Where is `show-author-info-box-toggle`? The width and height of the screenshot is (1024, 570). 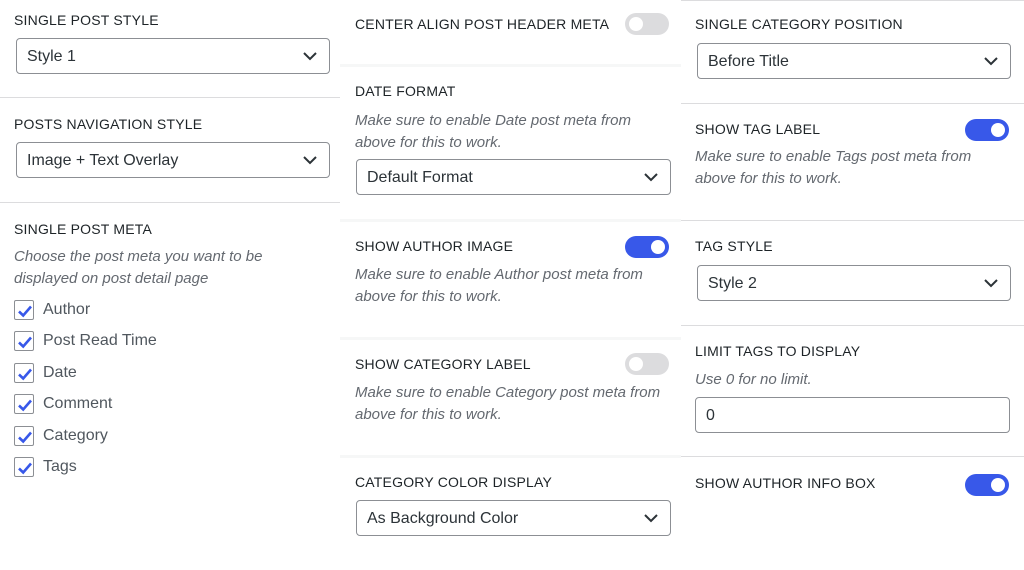
show-author-info-box-toggle is located at coordinates (987, 485).